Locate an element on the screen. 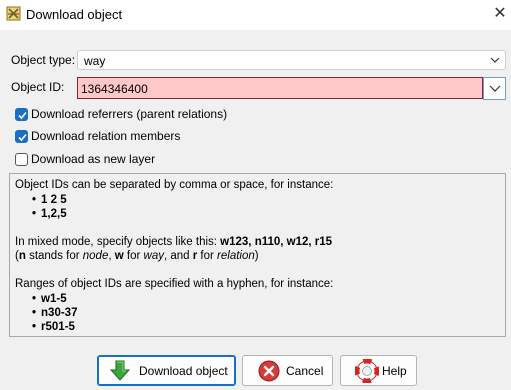  download-object-label: Download object is located at coordinates (183, 371).